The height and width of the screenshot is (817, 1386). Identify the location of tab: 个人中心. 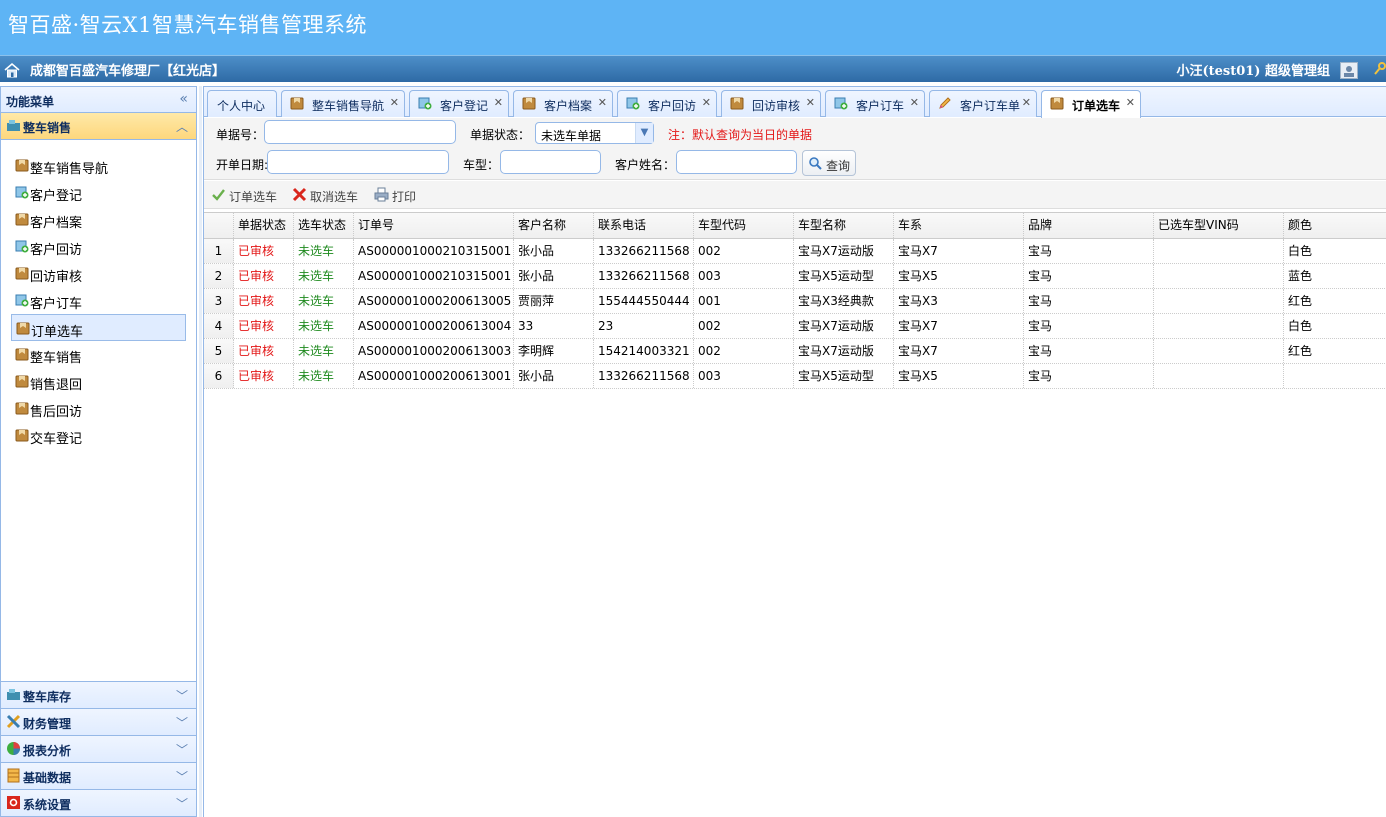
(242, 103).